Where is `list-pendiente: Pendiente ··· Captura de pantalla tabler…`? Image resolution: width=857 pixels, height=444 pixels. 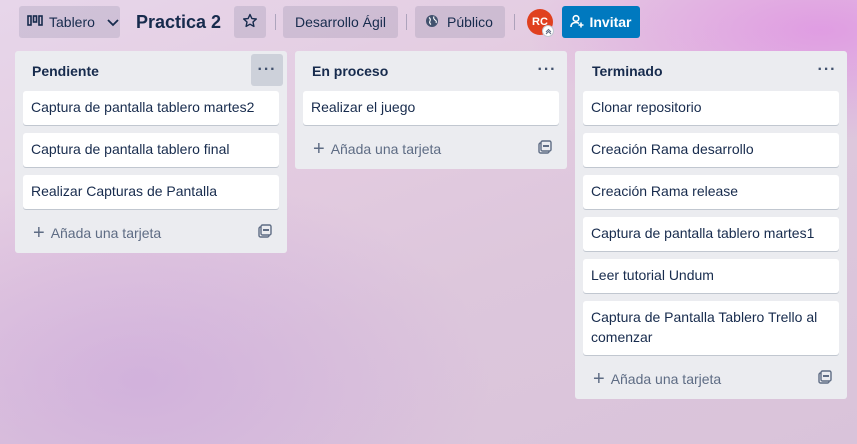 list-pendiente: Pendiente ··· Captura de pantalla tabler… is located at coordinates (151, 152).